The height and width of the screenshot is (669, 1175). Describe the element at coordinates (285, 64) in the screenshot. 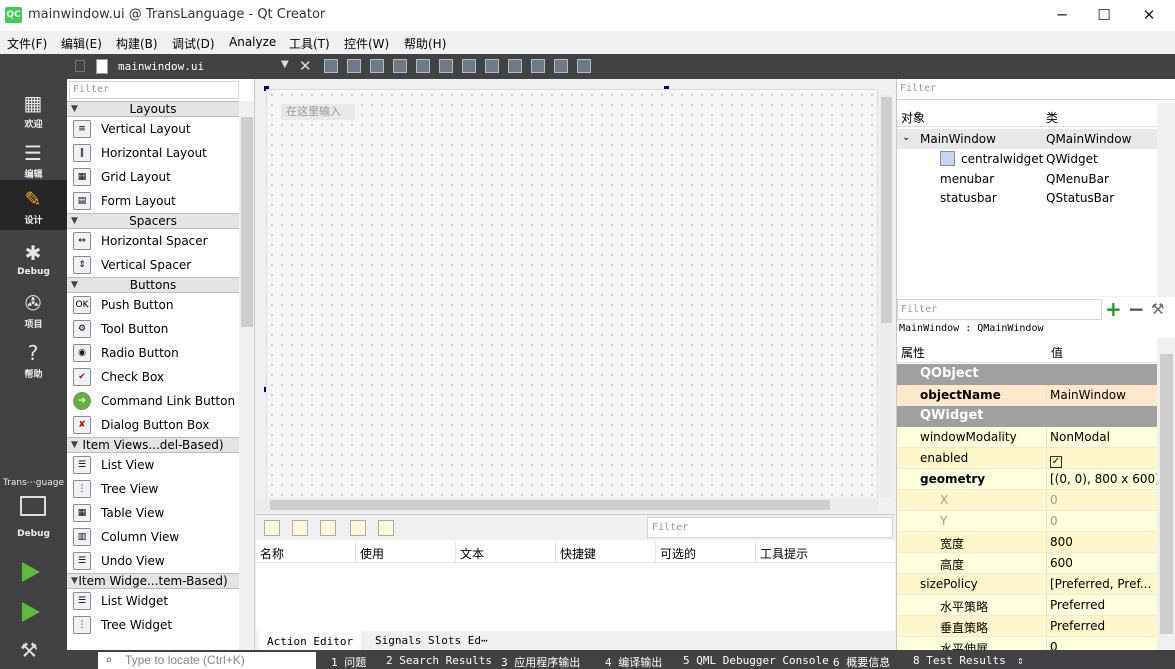

I see `chevron-down-icon: ▼` at that location.